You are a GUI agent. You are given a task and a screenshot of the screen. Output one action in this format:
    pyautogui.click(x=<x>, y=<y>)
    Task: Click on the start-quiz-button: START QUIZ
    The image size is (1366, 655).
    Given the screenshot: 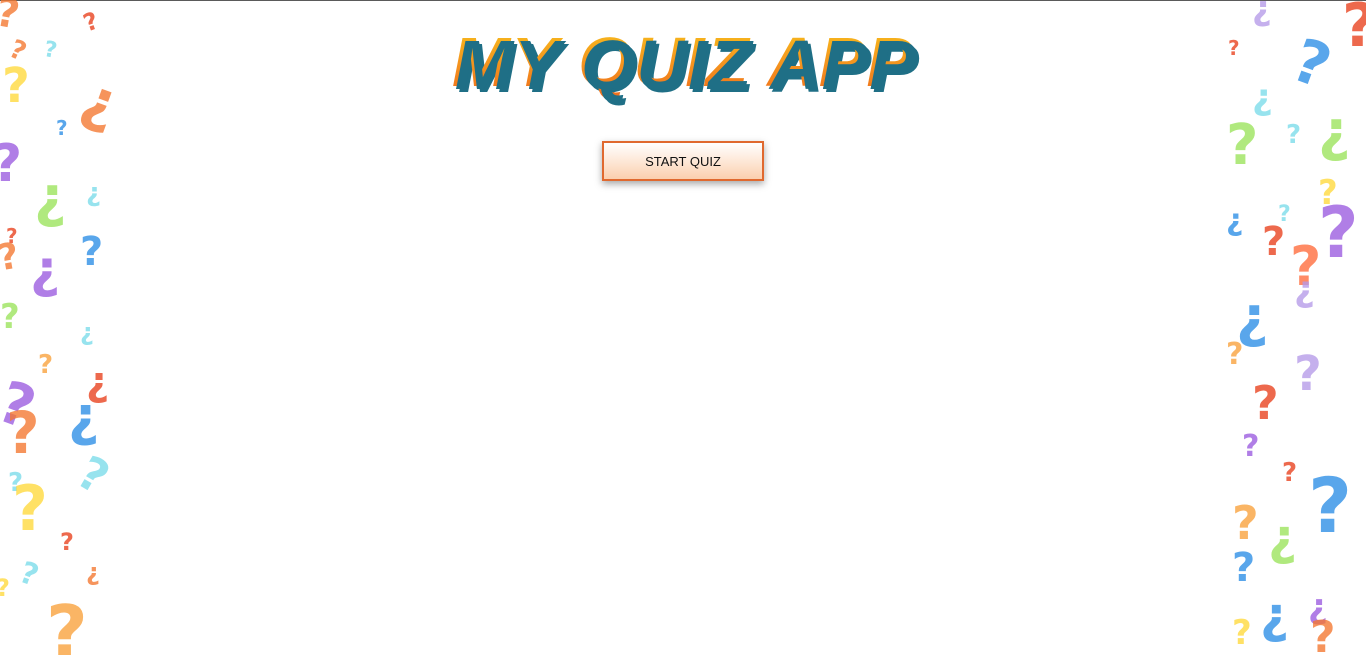 What is the action you would take?
    pyautogui.click(x=683, y=161)
    